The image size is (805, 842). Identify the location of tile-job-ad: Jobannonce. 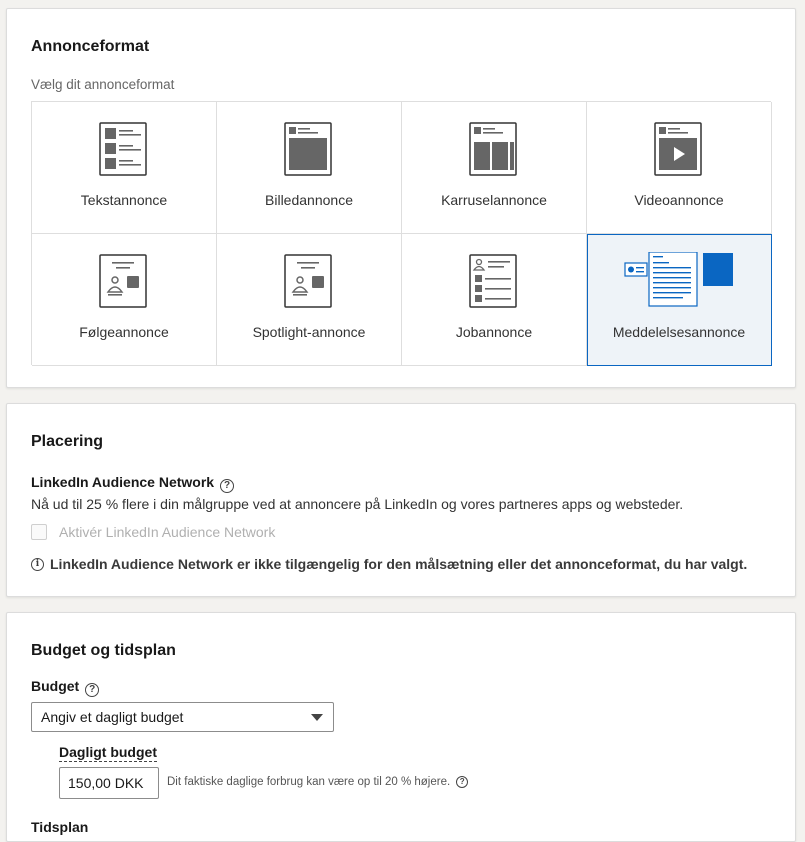
(494, 300).